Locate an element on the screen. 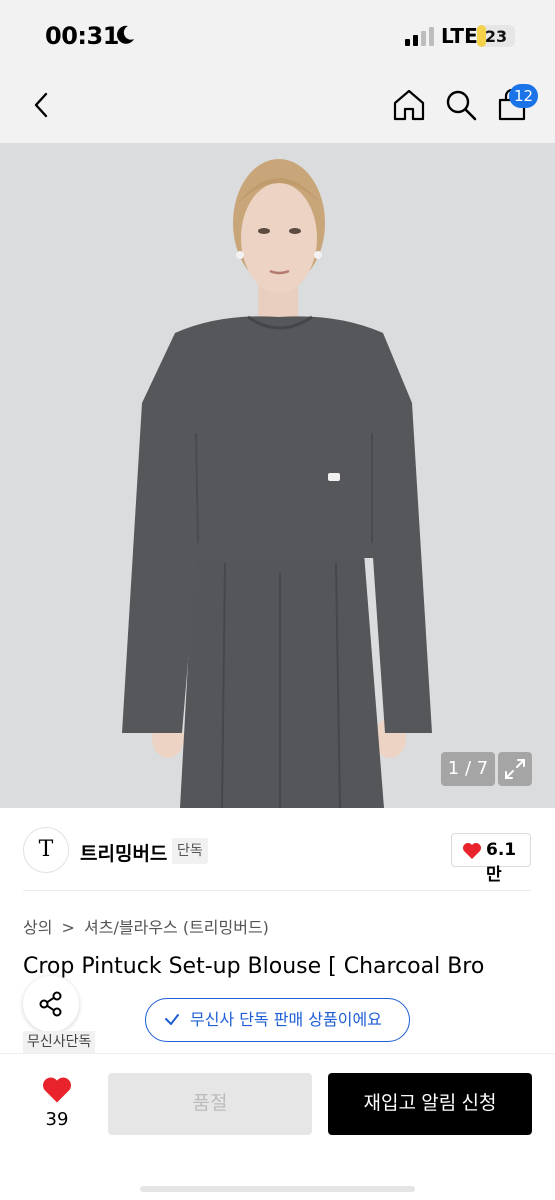  expand-icon is located at coordinates (515, 769).